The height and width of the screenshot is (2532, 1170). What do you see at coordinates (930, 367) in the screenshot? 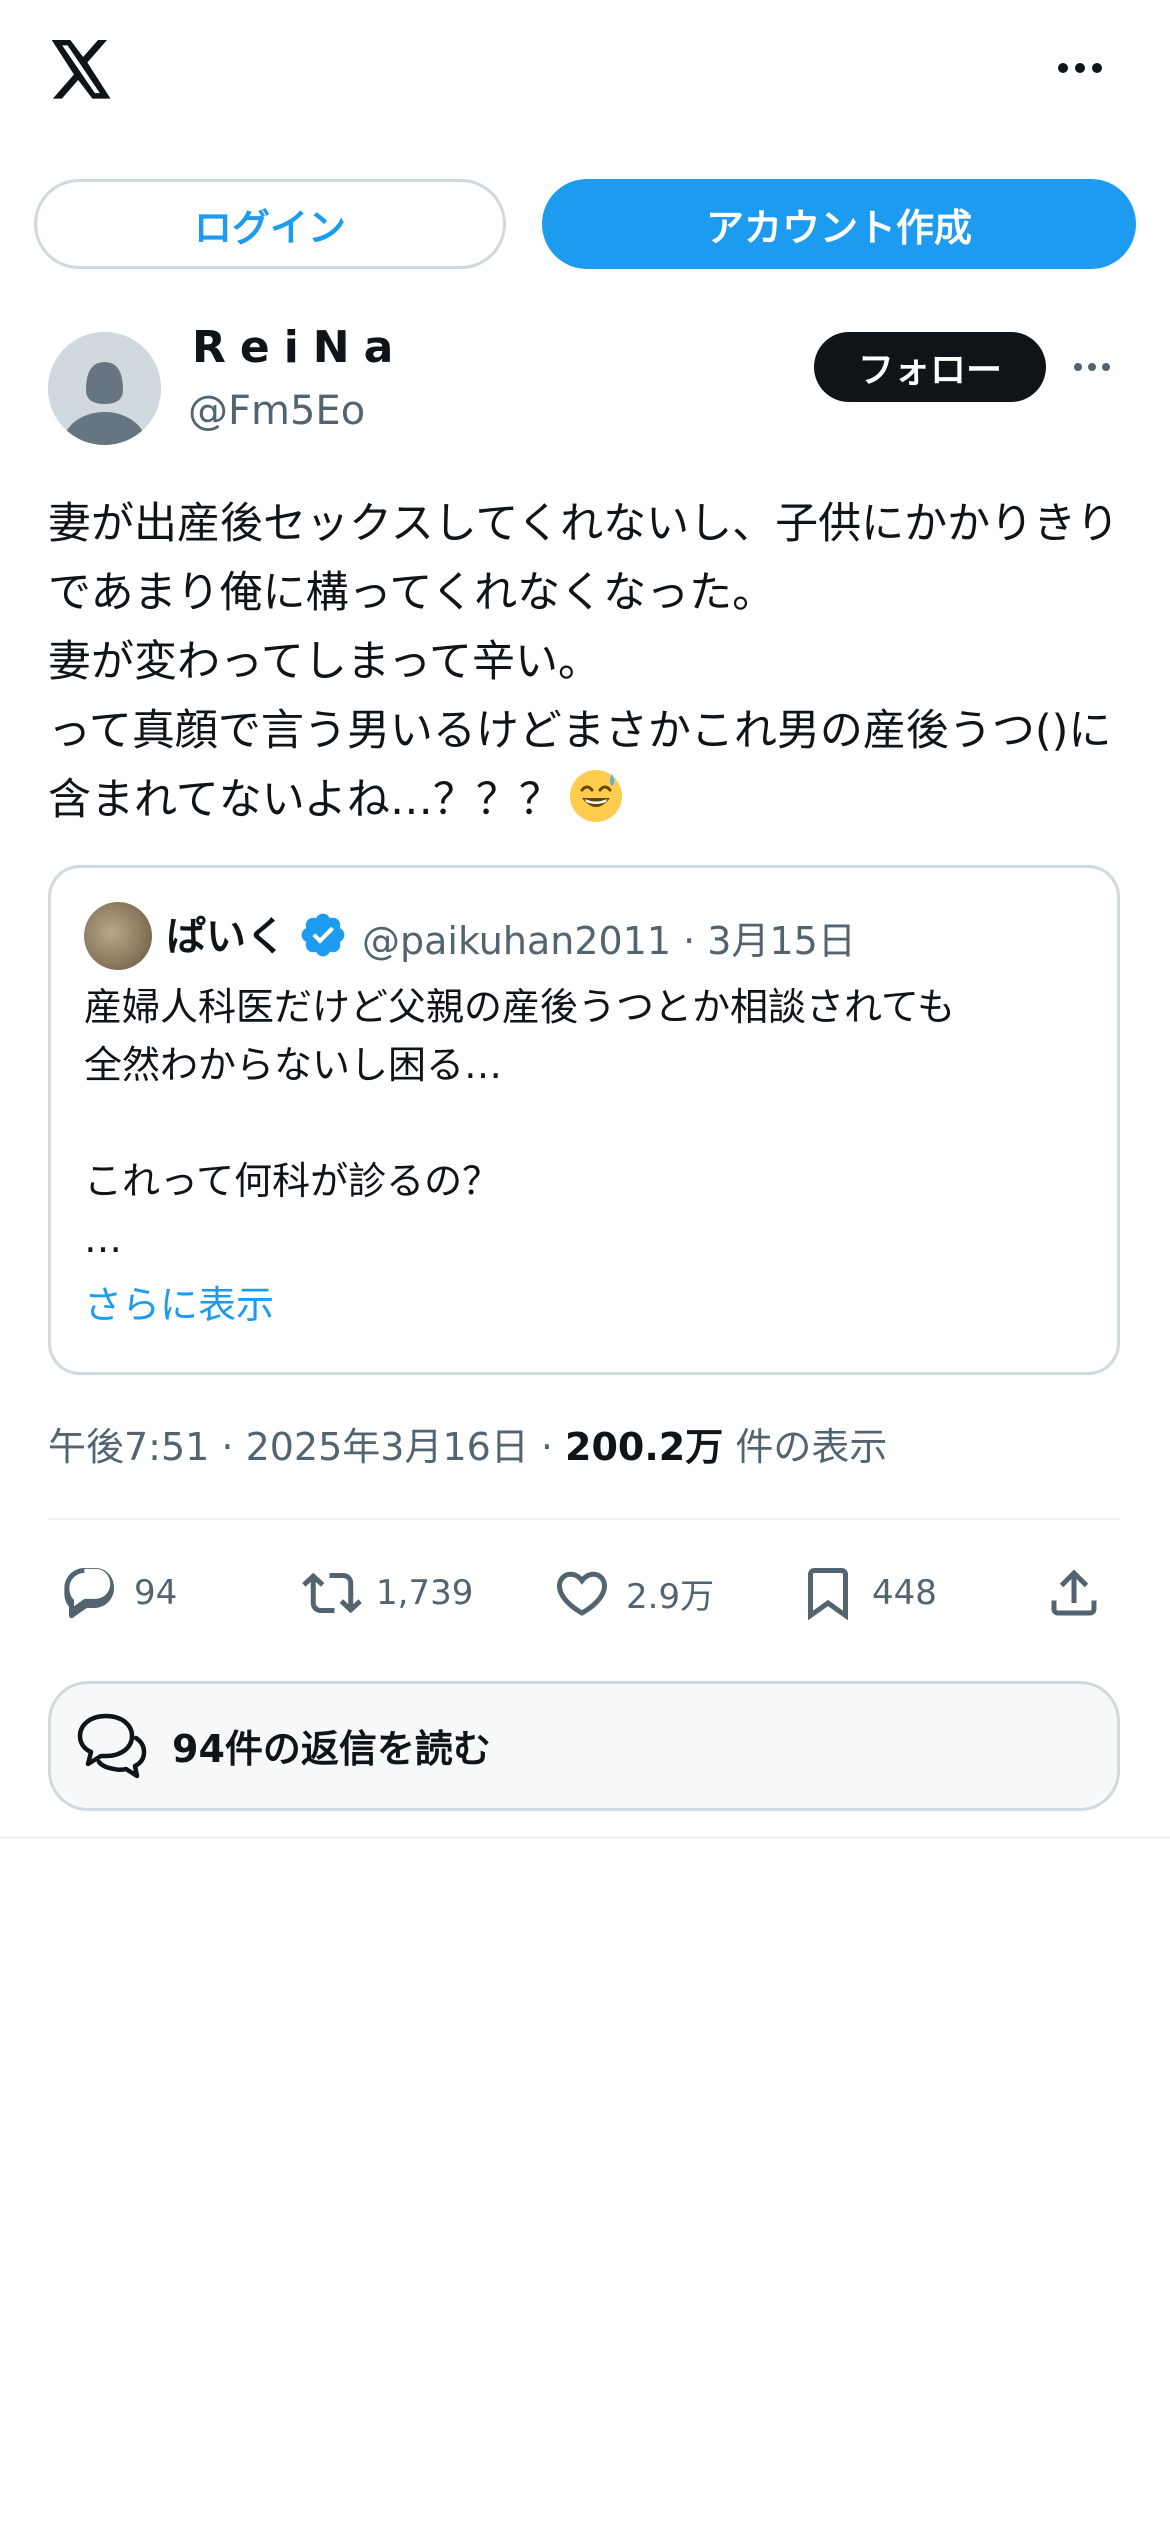
I see `follow-button: フォロー` at bounding box center [930, 367].